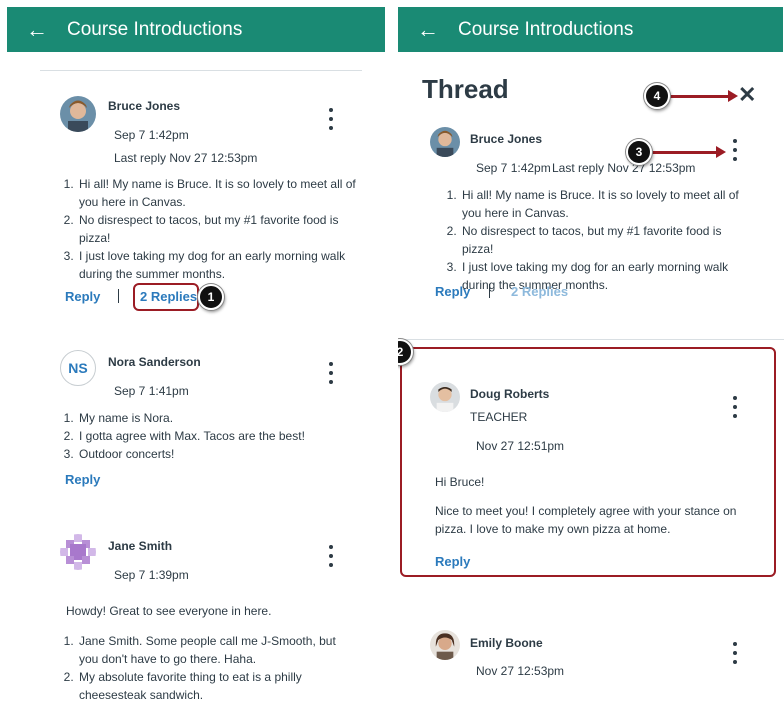 This screenshot has height=708, width=784. What do you see at coordinates (211, 297) in the screenshot?
I see `callout-badge: 1` at bounding box center [211, 297].